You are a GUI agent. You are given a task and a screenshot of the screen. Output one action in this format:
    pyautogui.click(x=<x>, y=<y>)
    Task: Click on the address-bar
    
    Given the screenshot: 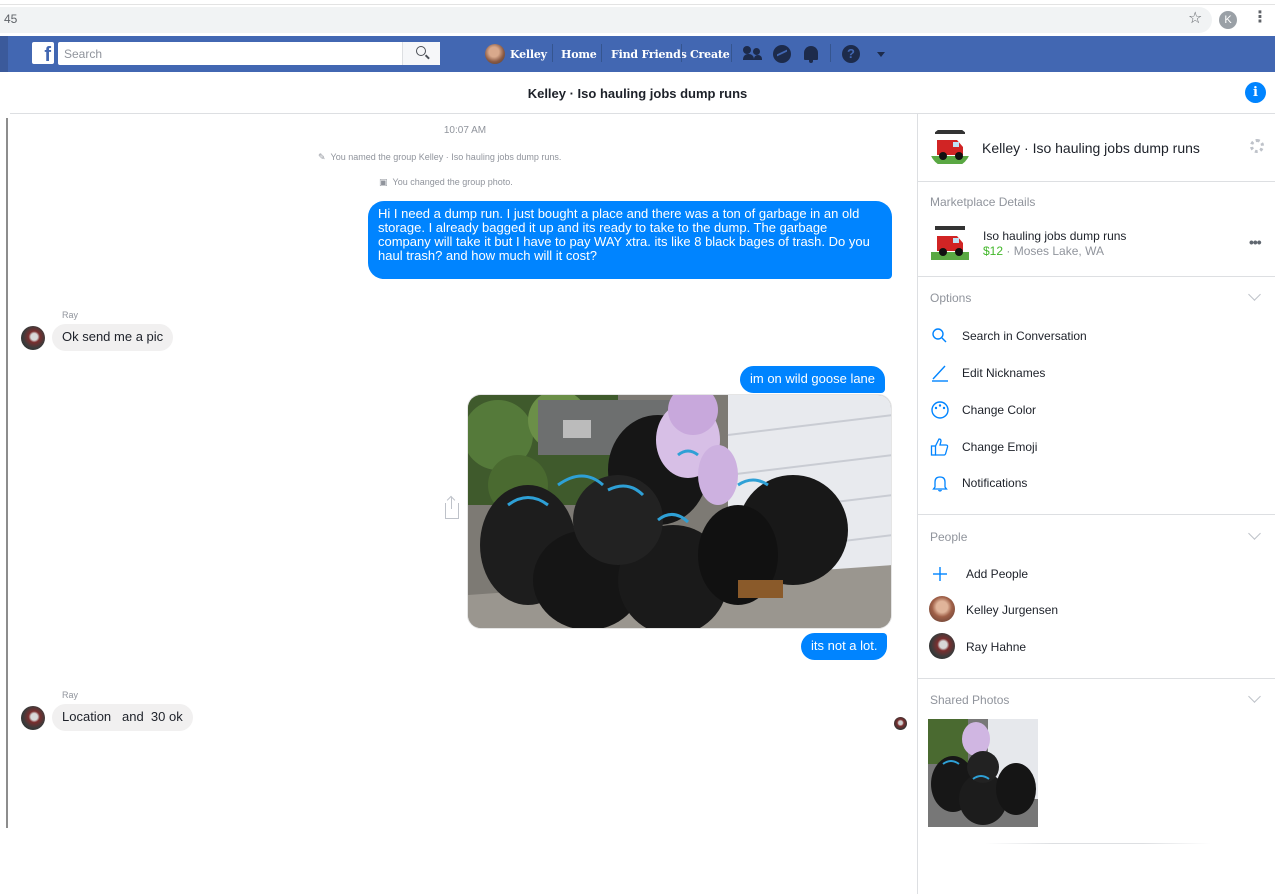 What is the action you would take?
    pyautogui.click(x=606, y=20)
    